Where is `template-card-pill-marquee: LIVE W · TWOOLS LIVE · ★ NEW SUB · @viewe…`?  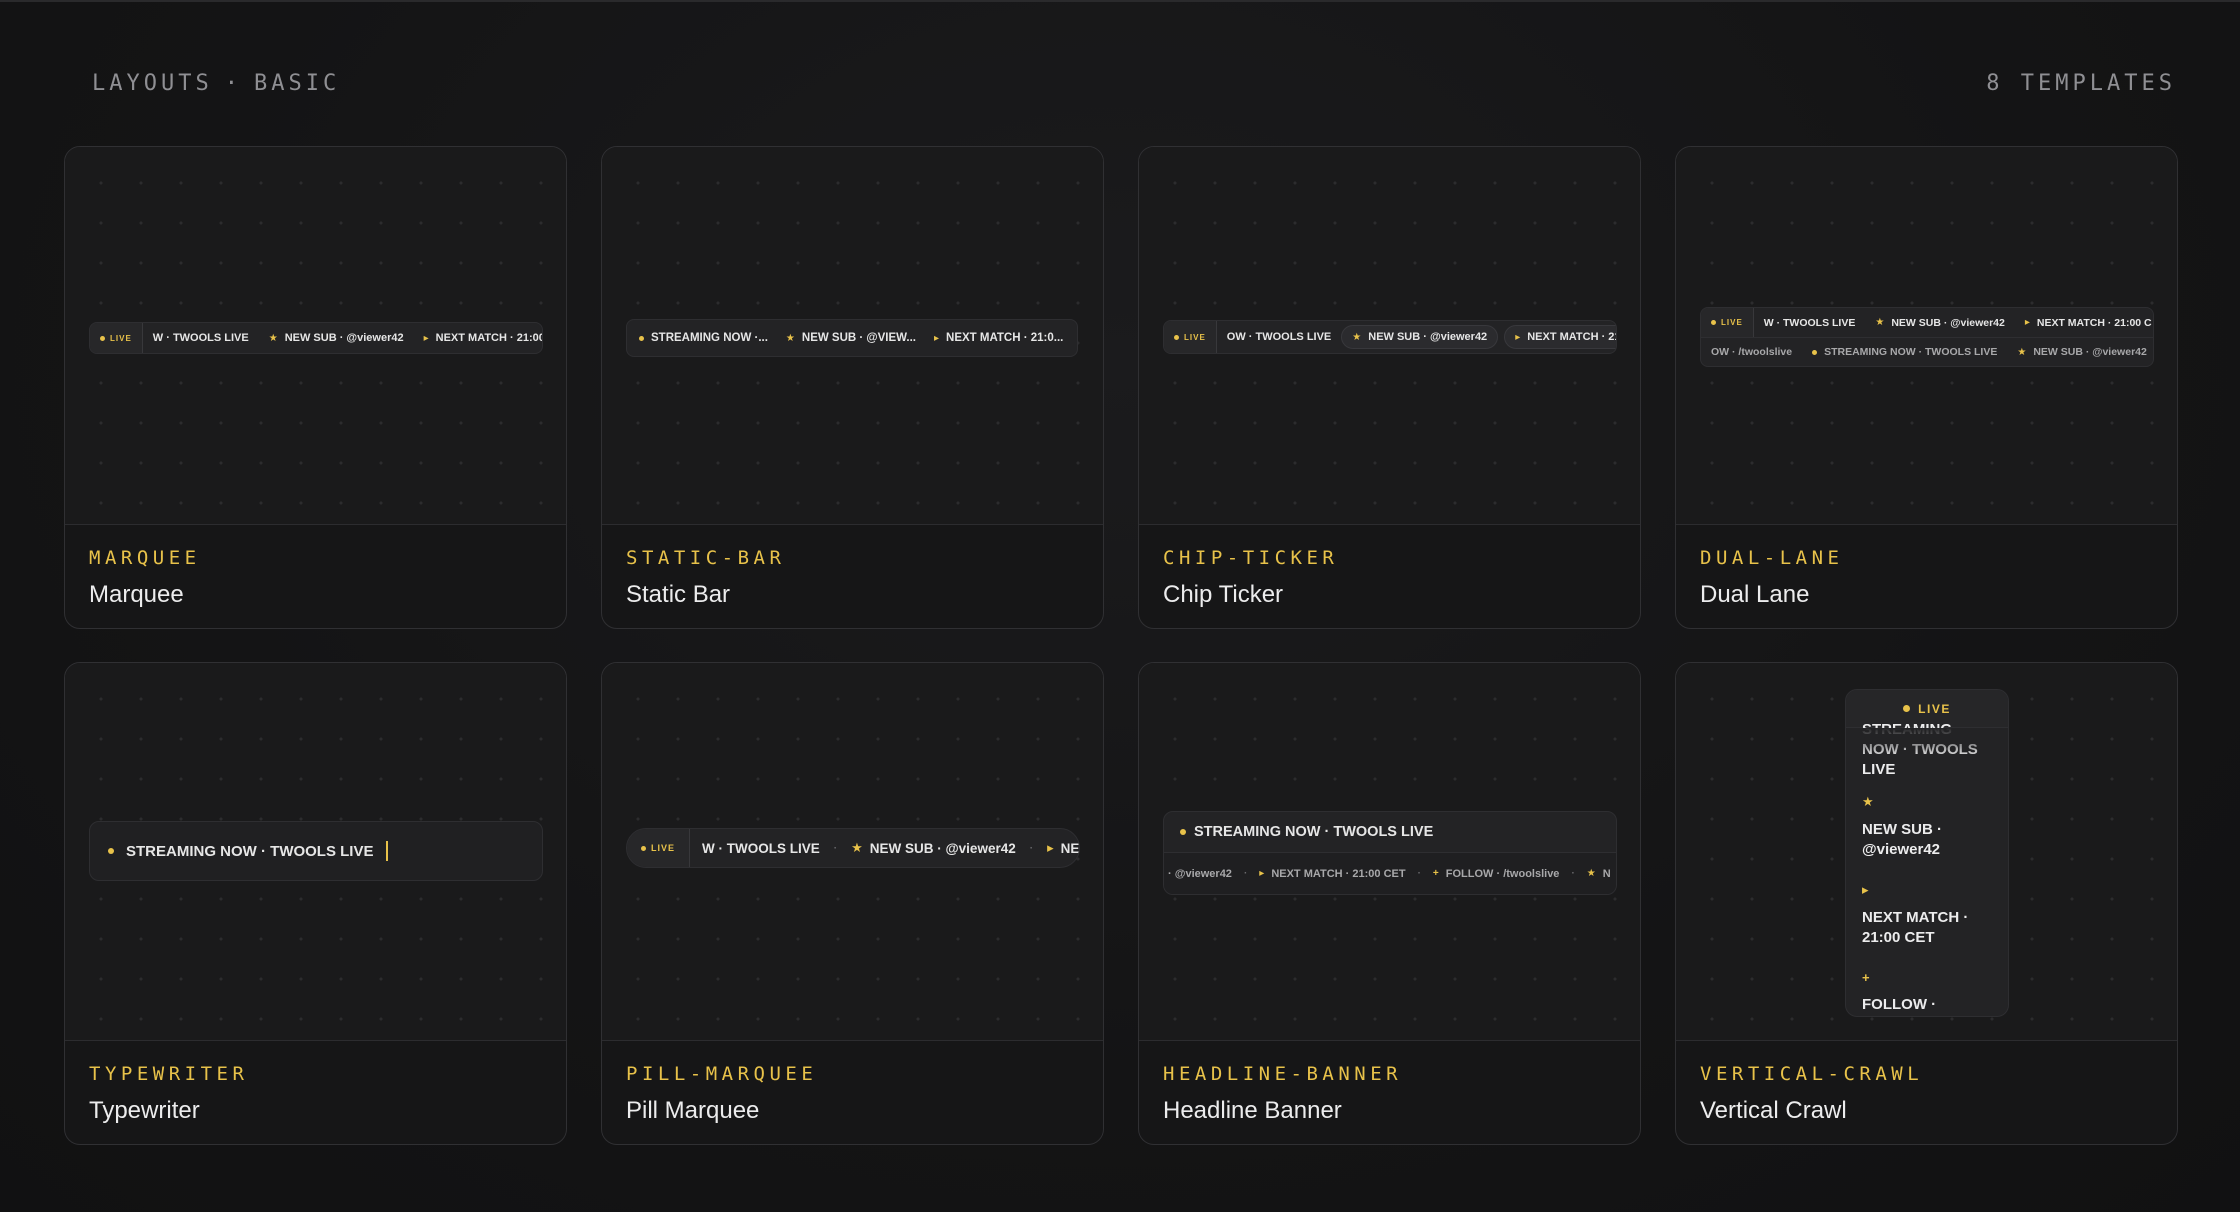 template-card-pill-marquee: LIVE W · TWOOLS LIVE · ★ NEW SUB · @viewe… is located at coordinates (852, 903).